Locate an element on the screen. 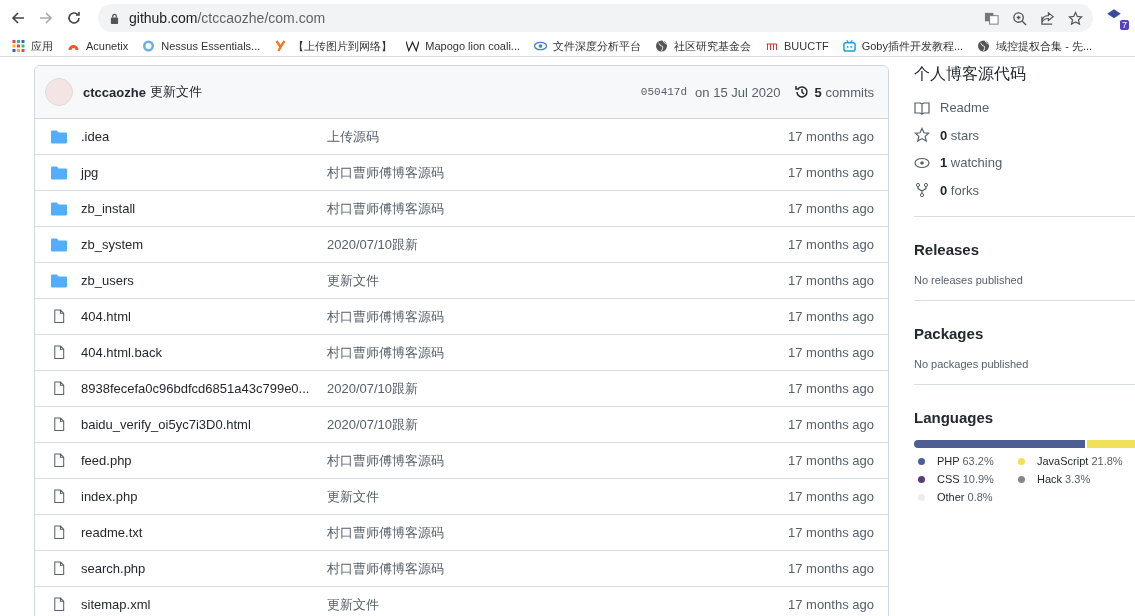 This screenshot has height=616, width=1135. commit-hash: 050417d is located at coordinates (664, 92).